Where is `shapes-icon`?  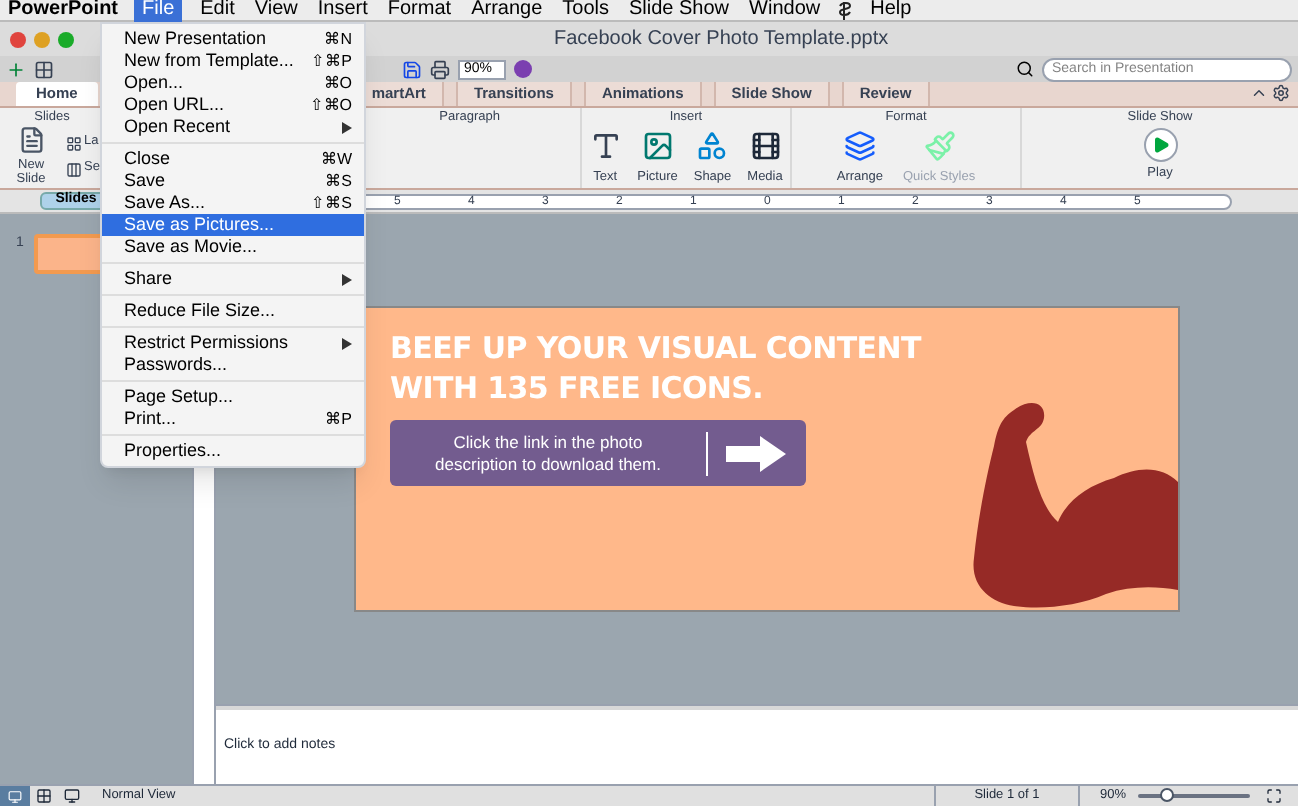
shapes-icon is located at coordinates (712, 146).